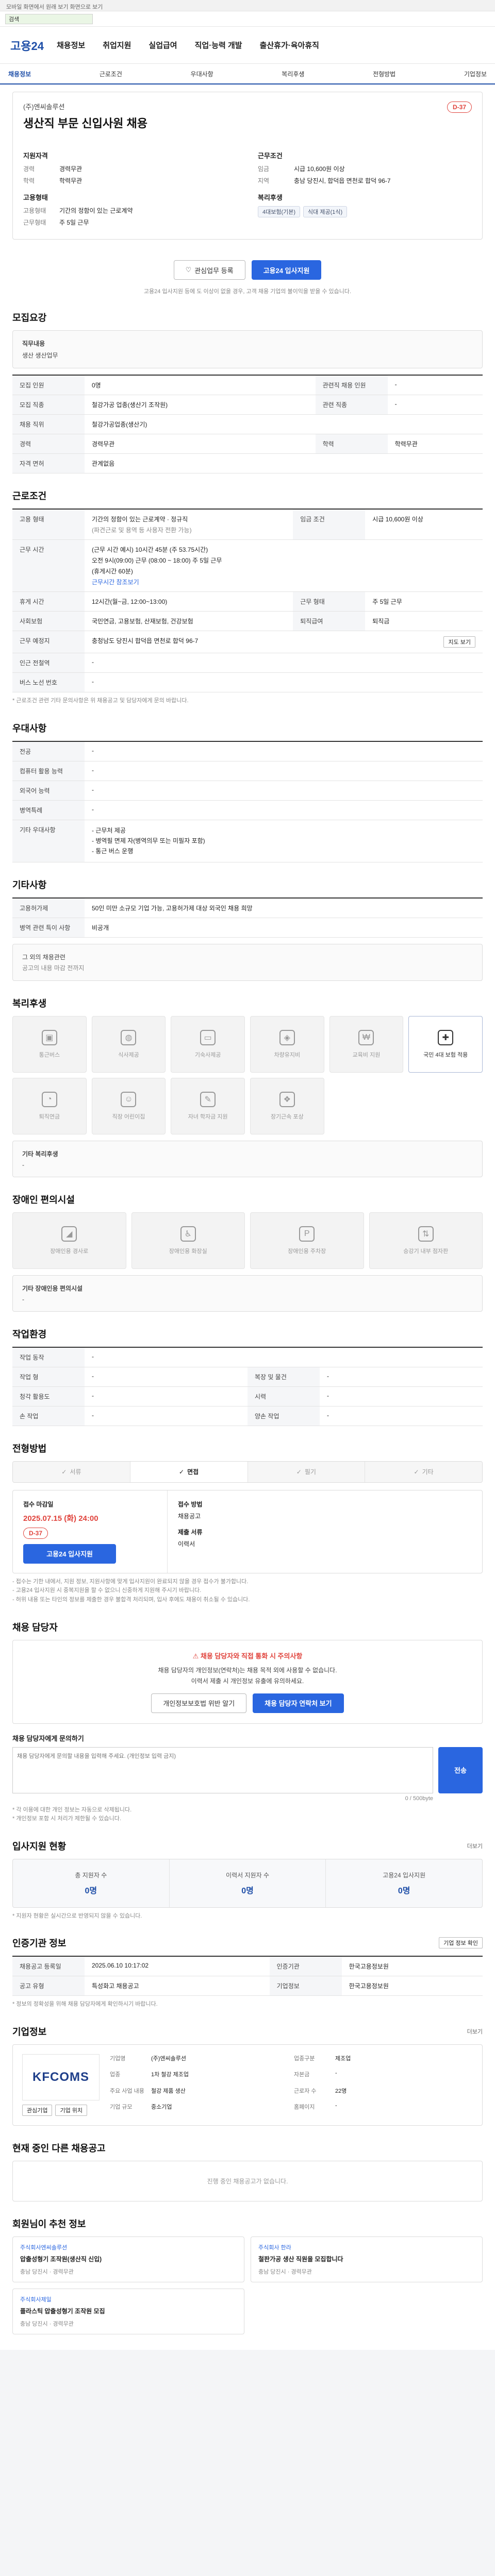 The width and height of the screenshot is (495, 2576). Describe the element at coordinates (62, 2311) in the screenshot. I see `recommend-title: 플라스틱 압출성형기 조작원 모집` at that location.